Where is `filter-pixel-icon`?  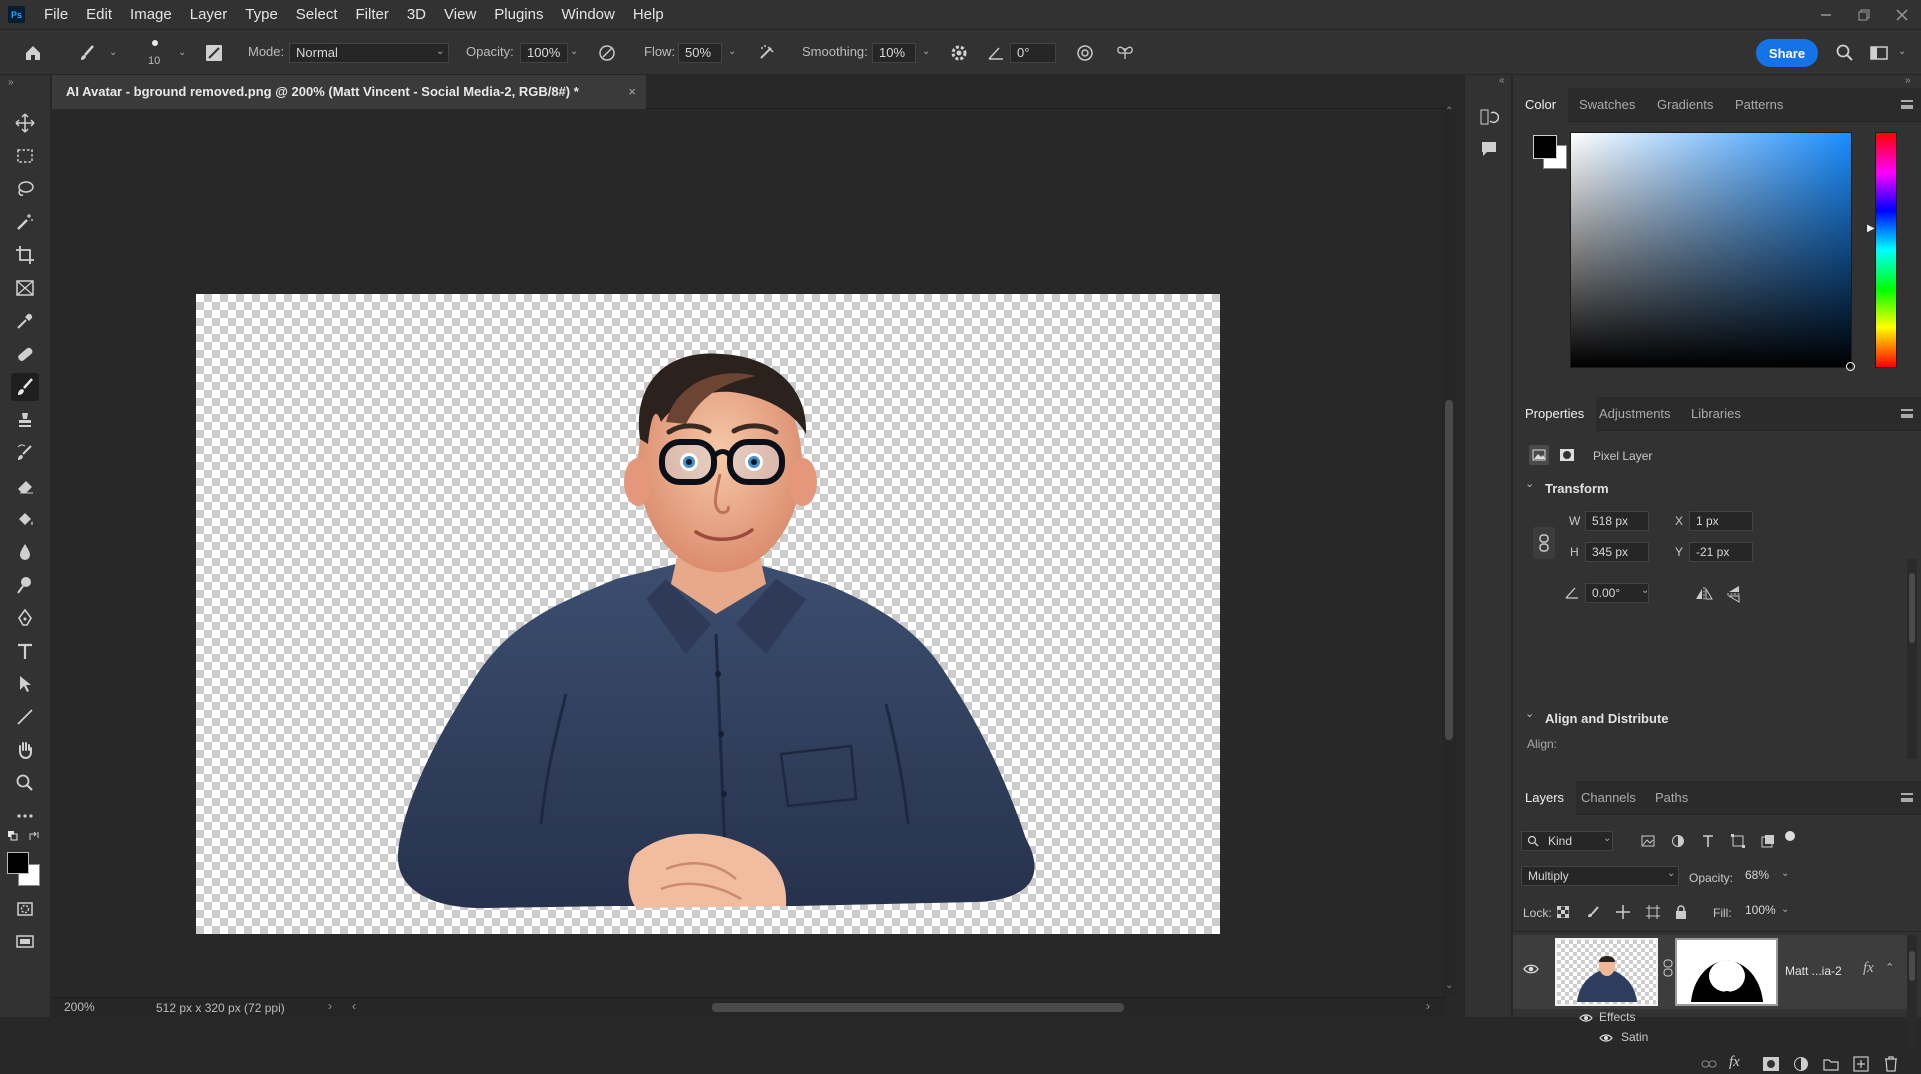
filter-pixel-icon is located at coordinates (1648, 841).